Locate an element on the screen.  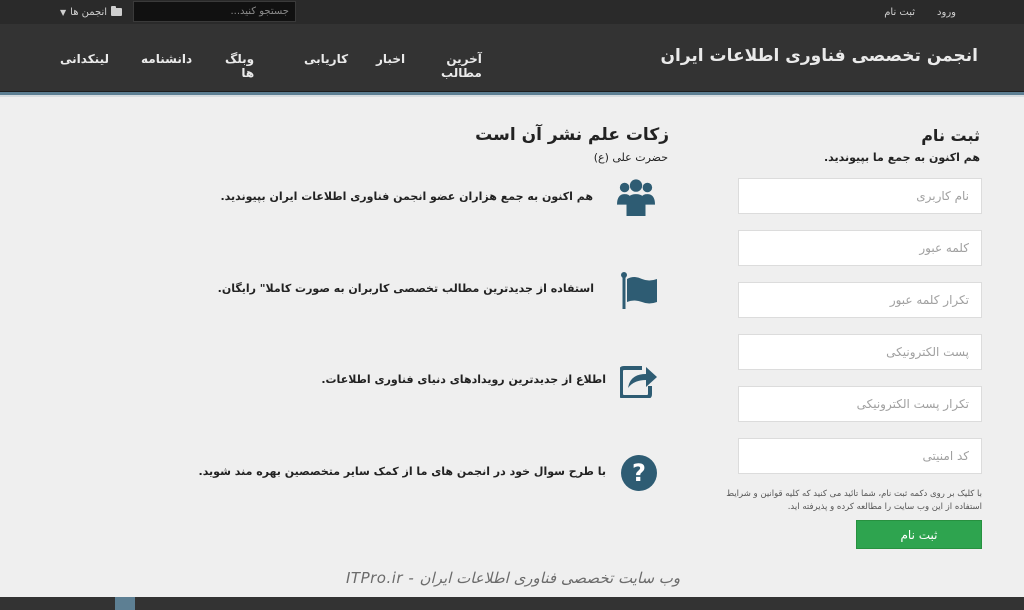
share-icon is located at coordinates (638, 382).